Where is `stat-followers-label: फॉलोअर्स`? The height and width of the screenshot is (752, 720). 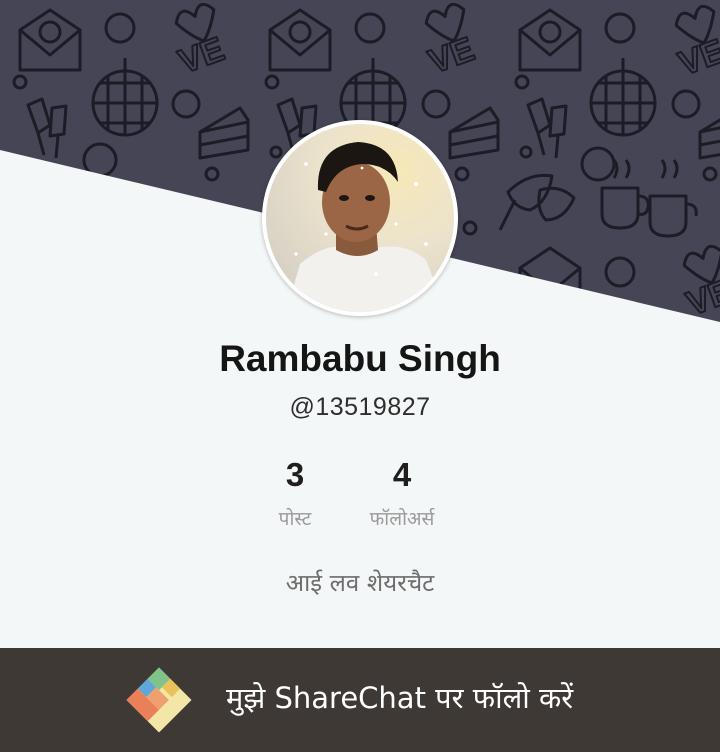 stat-followers-label: फॉलोअर्स is located at coordinates (402, 519).